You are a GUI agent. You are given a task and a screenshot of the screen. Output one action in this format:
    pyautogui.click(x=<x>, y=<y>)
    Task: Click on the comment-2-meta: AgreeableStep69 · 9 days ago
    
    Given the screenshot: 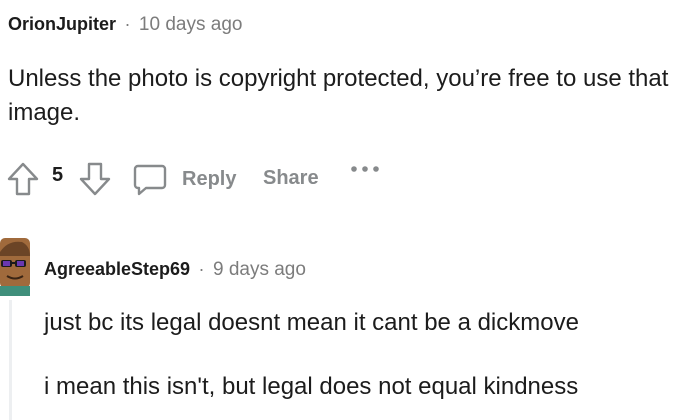 What is the action you would take?
    pyautogui.click(x=175, y=270)
    